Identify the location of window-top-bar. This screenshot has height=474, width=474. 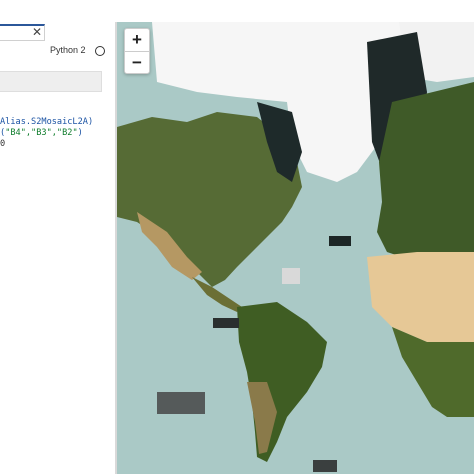
(237, 11).